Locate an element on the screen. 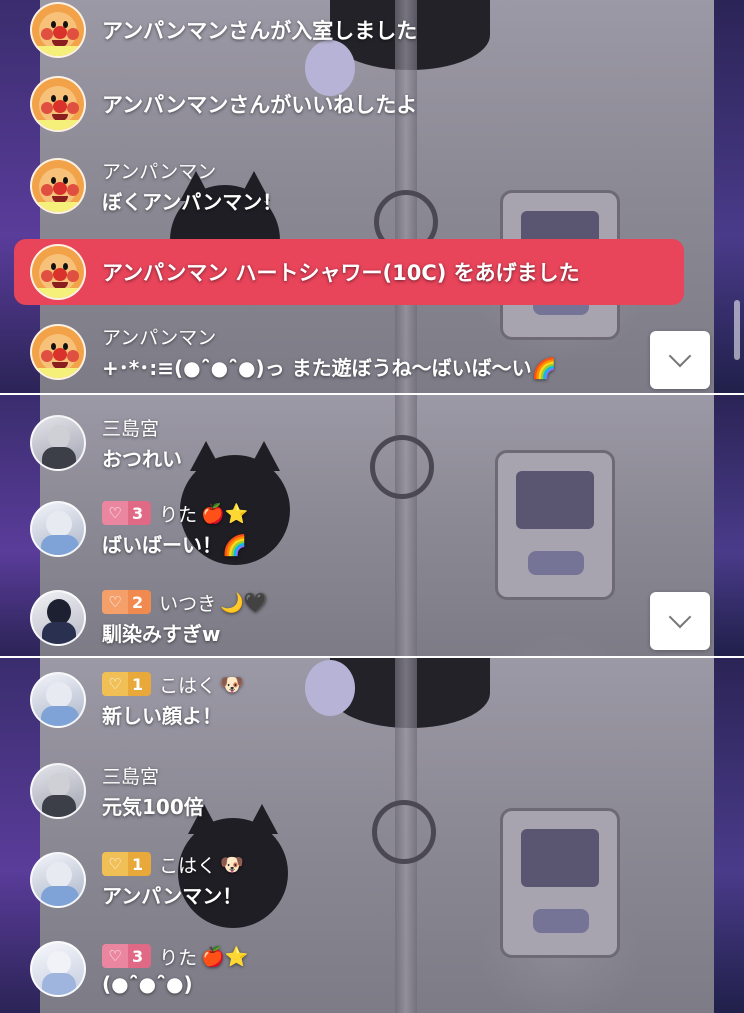 This screenshot has height=1013, width=744. comment-row: 三島宮 元気100倍 is located at coordinates (117, 790).